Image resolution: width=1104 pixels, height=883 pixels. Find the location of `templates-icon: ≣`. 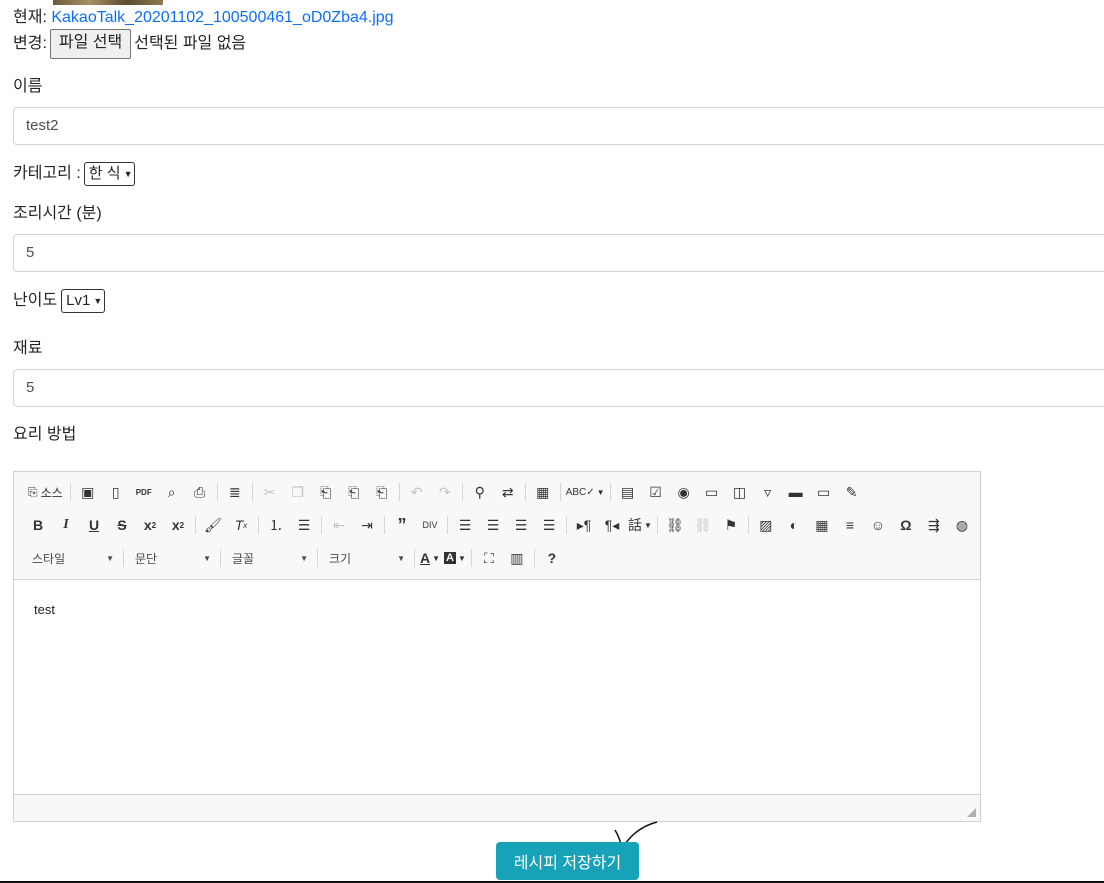

templates-icon: ≣ is located at coordinates (235, 492).